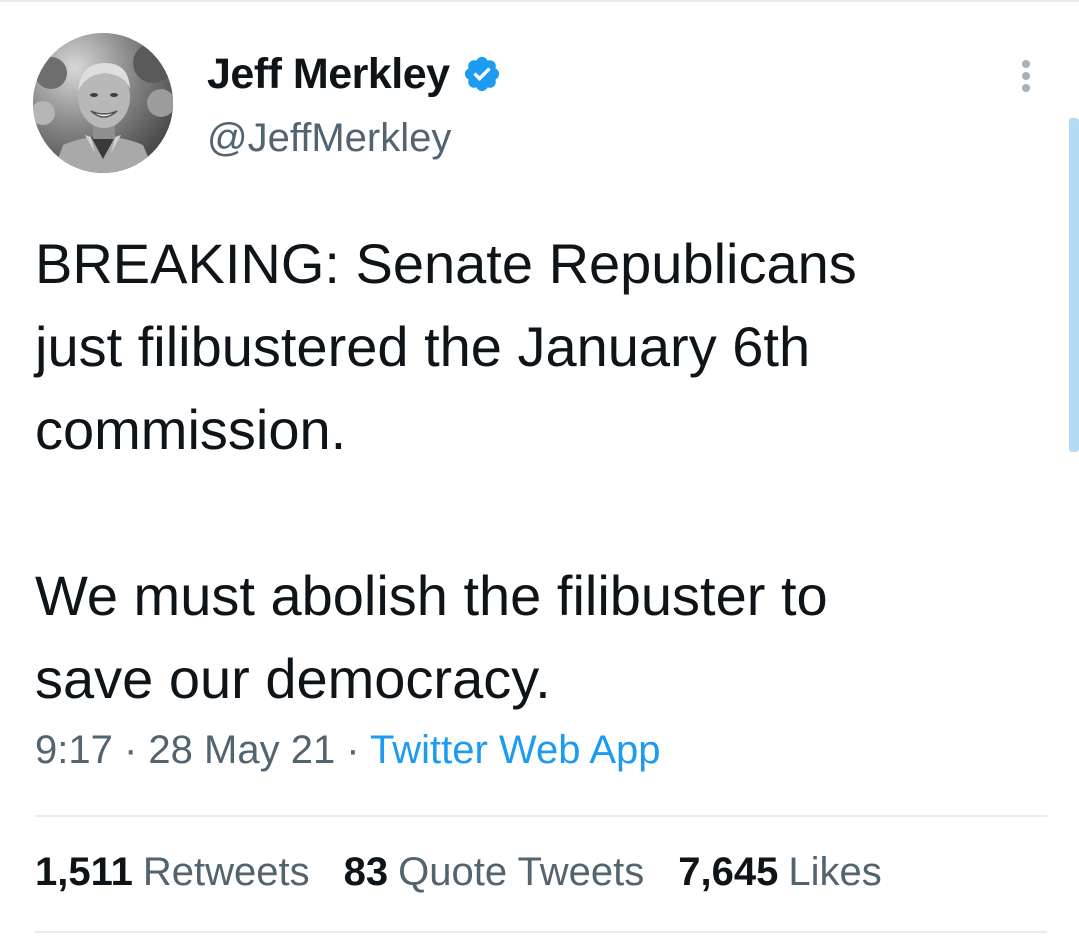 The height and width of the screenshot is (943, 1079). What do you see at coordinates (366, 872) in the screenshot?
I see `quote-tweets-count: 83` at bounding box center [366, 872].